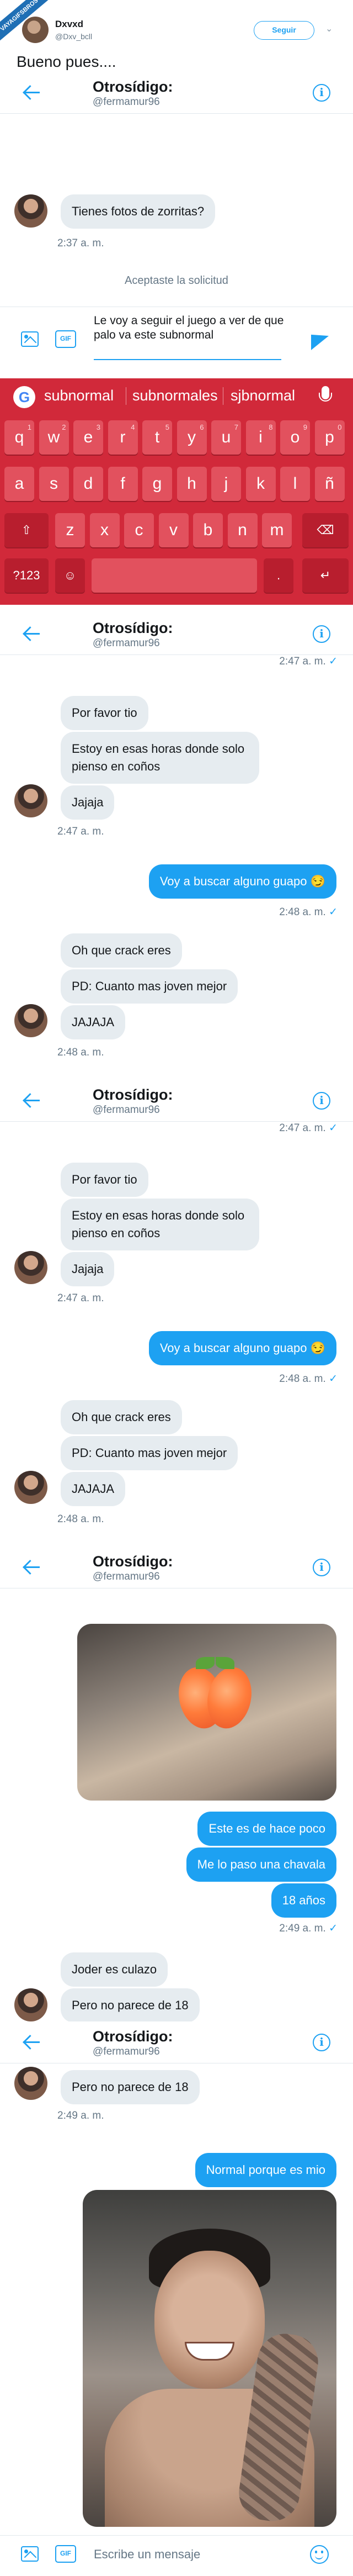 This screenshot has height=2576, width=353. What do you see at coordinates (54, 437) in the screenshot?
I see `key: w2` at bounding box center [54, 437].